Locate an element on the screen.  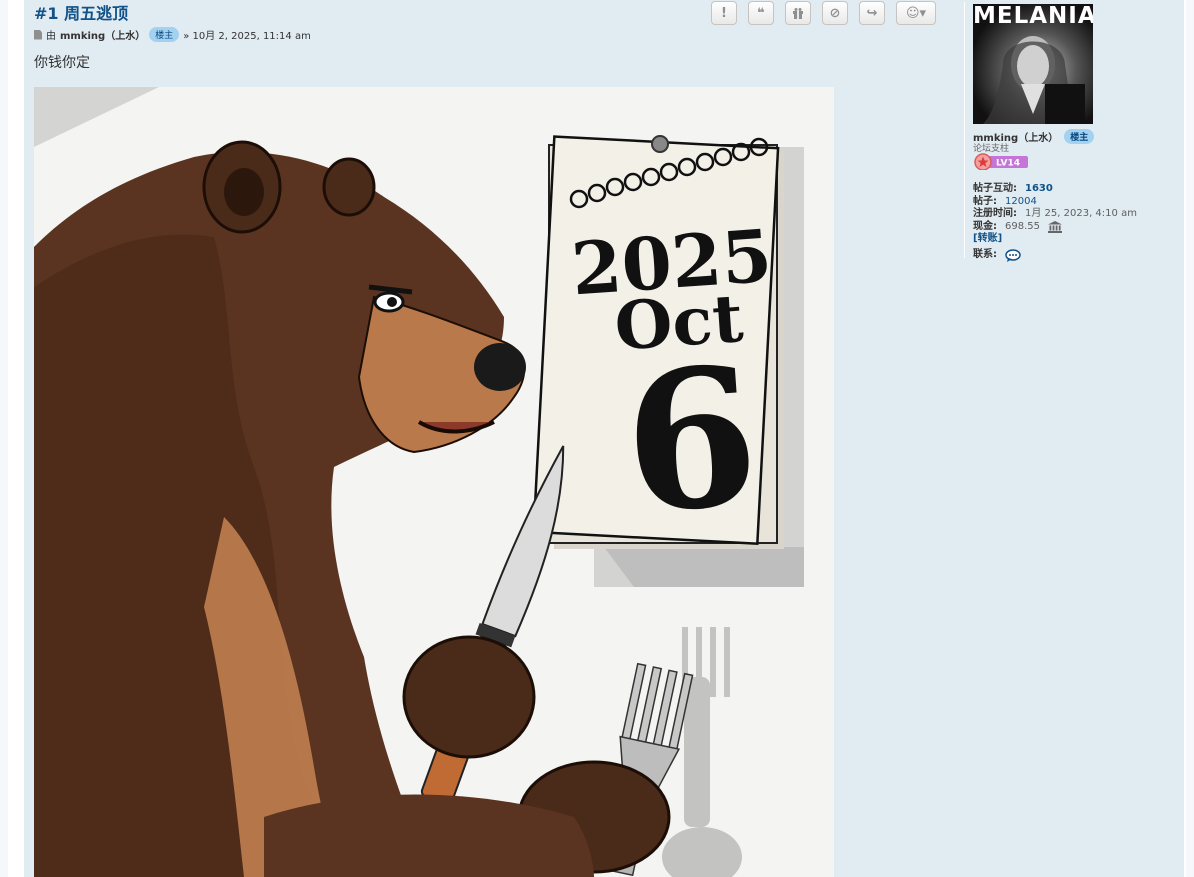
share-icon: ↪ is located at coordinates (872, 13).